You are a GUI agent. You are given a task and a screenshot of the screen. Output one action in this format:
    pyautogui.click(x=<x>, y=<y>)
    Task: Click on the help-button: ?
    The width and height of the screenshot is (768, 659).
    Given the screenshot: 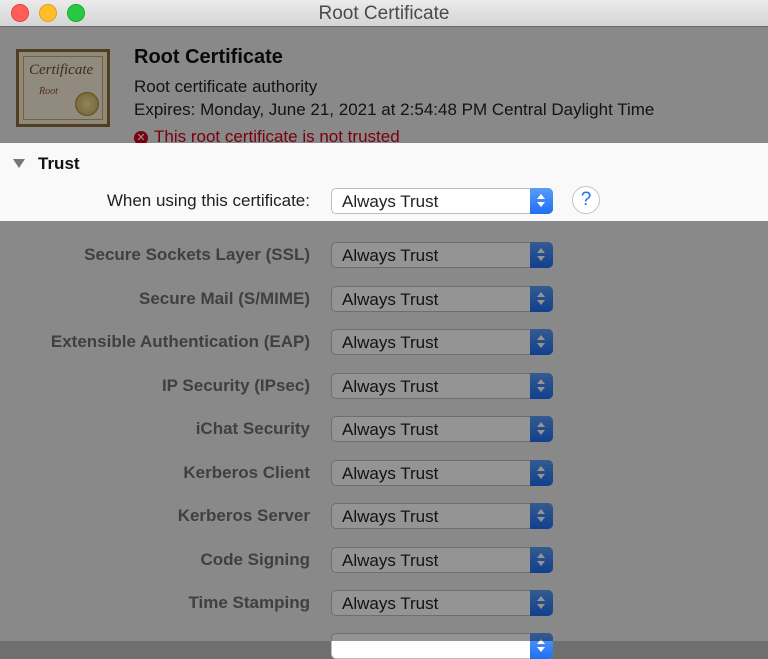 What is the action you would take?
    pyautogui.click(x=586, y=200)
    